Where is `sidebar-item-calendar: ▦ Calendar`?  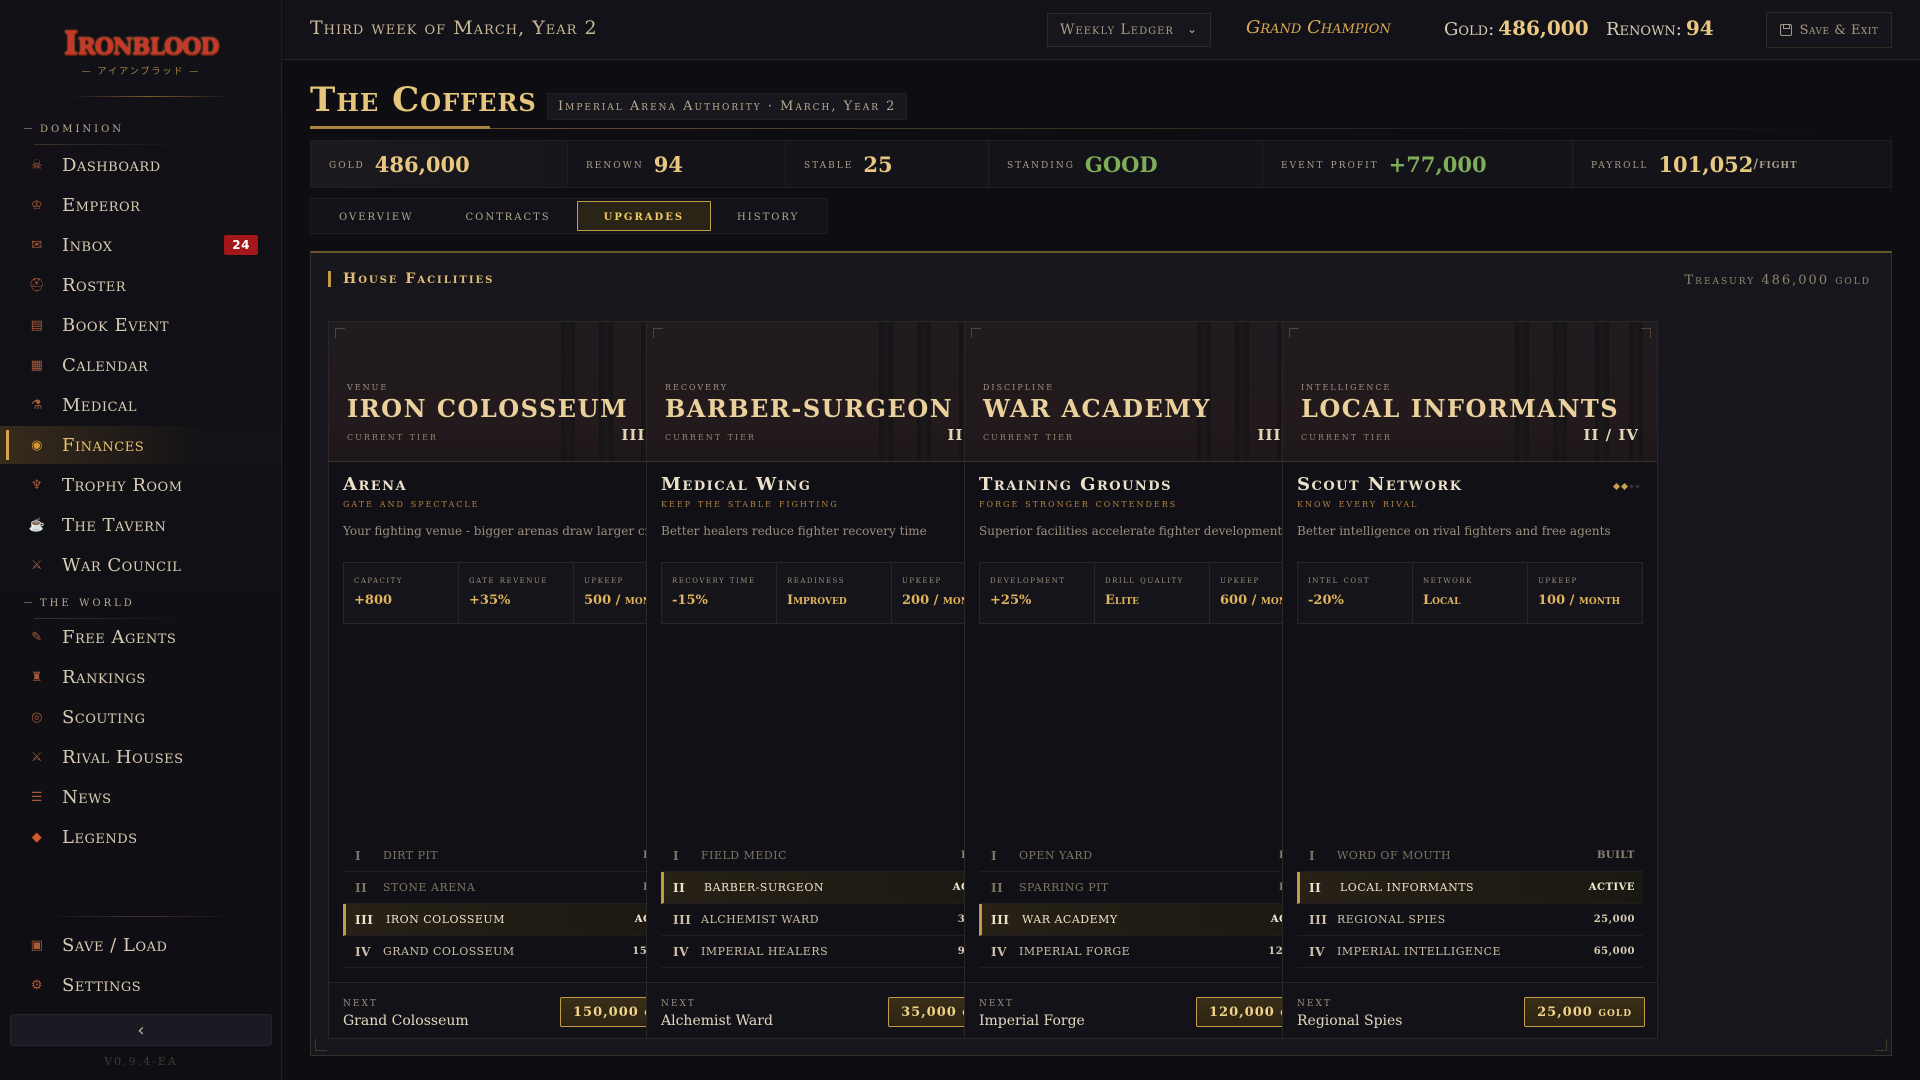
sidebar-item-calendar: ▦ Calendar is located at coordinates (141, 365).